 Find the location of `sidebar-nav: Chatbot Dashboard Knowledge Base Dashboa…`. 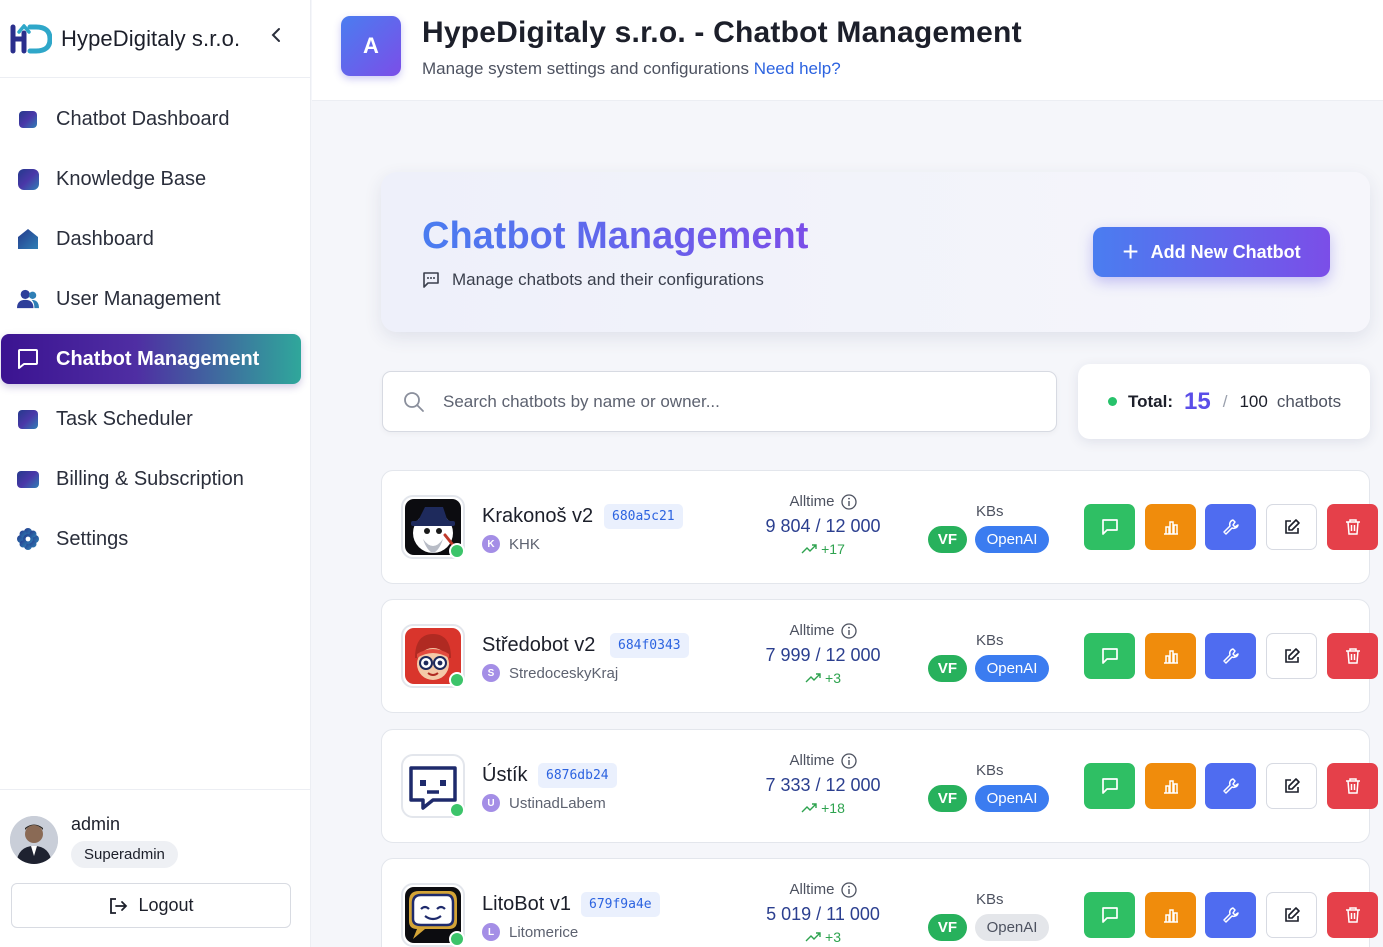

sidebar-nav: Chatbot Dashboard Knowledge Base Dashboa… is located at coordinates (155, 334).